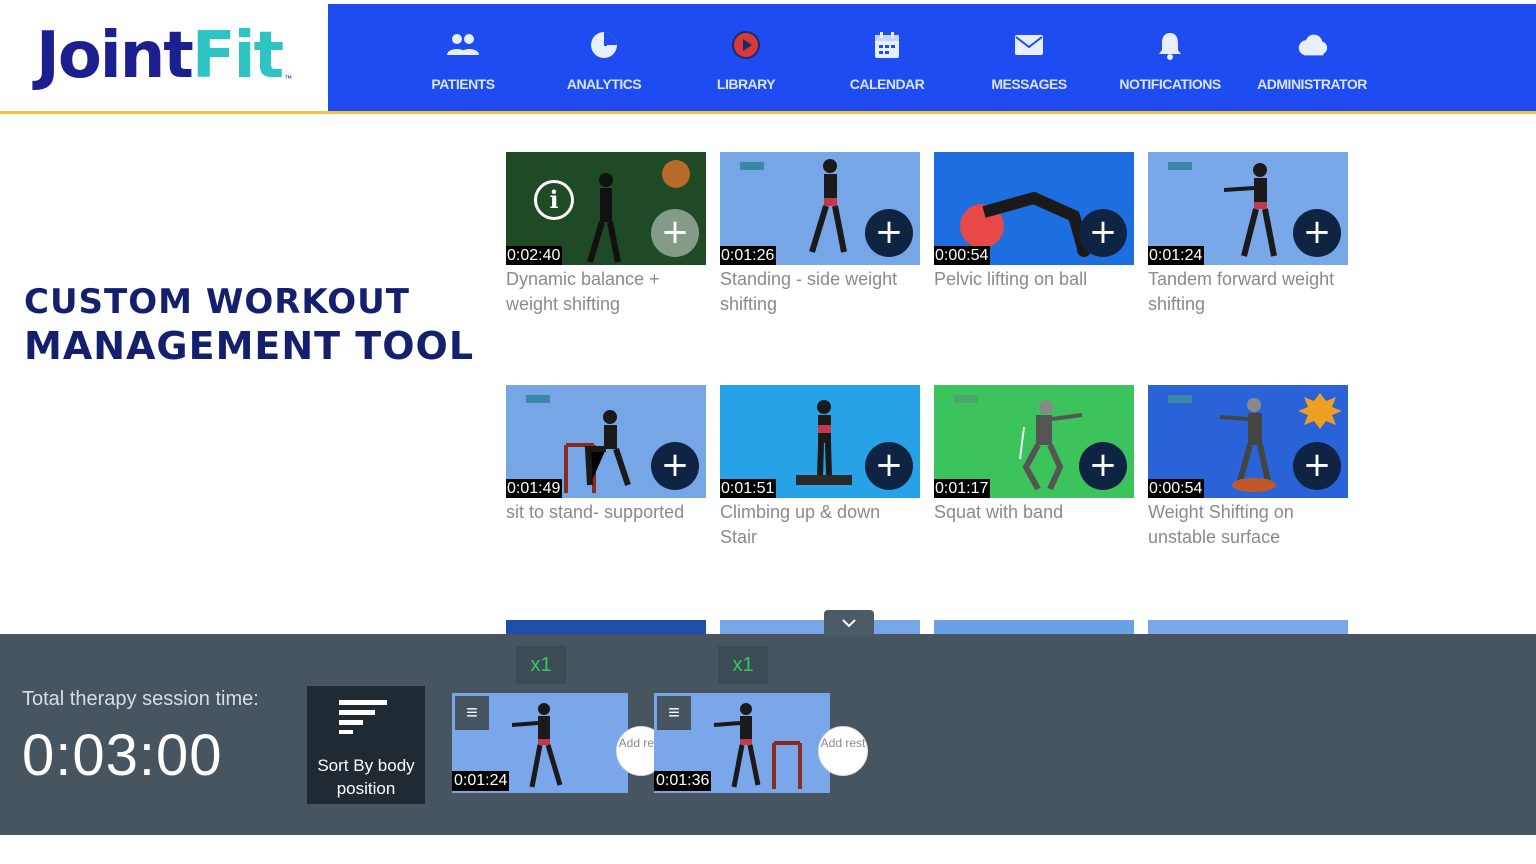  Describe the element at coordinates (1029, 84) in the screenshot. I see `nav-label: MESSAGES` at that location.